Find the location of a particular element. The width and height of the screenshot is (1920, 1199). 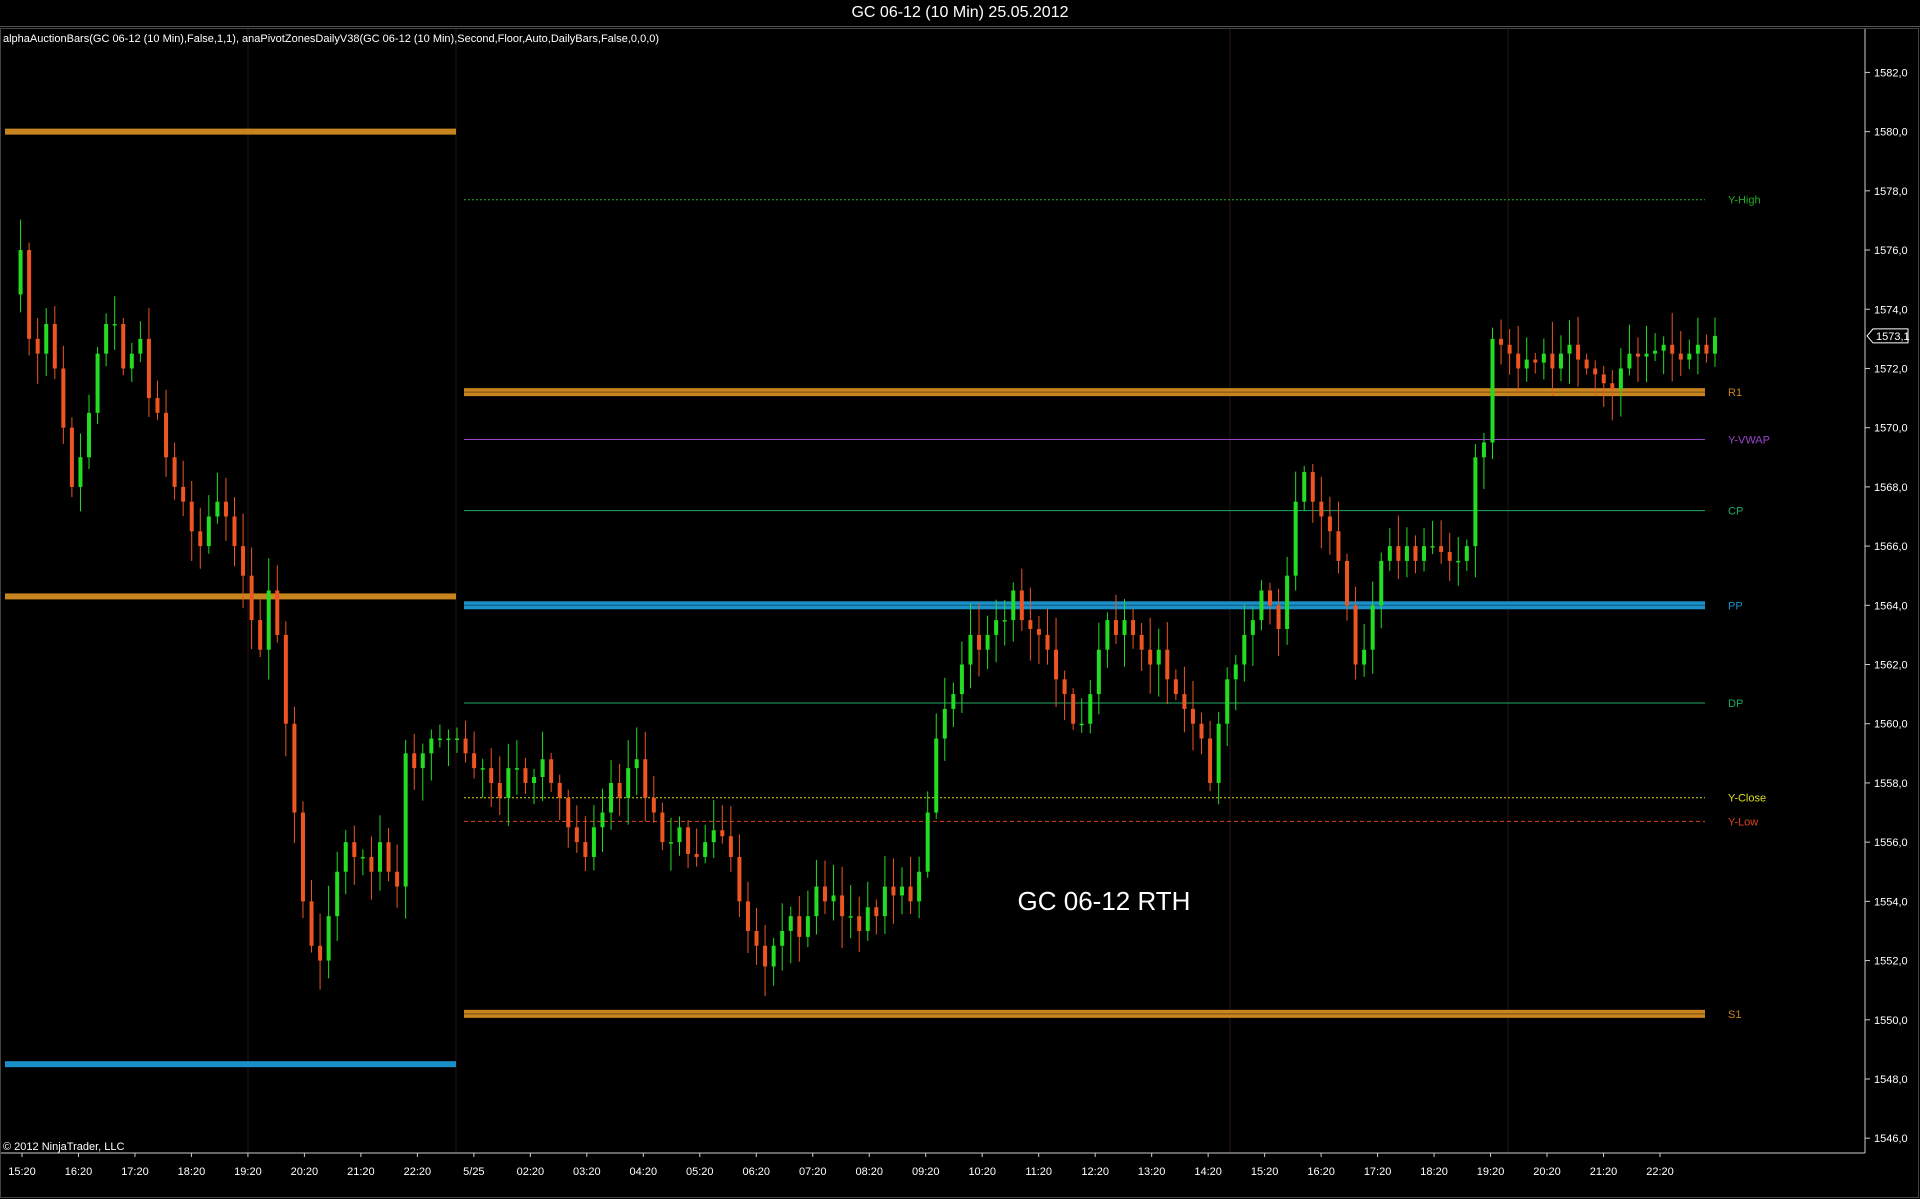

time-axis-label: 15:20 is located at coordinates (1265, 1172).